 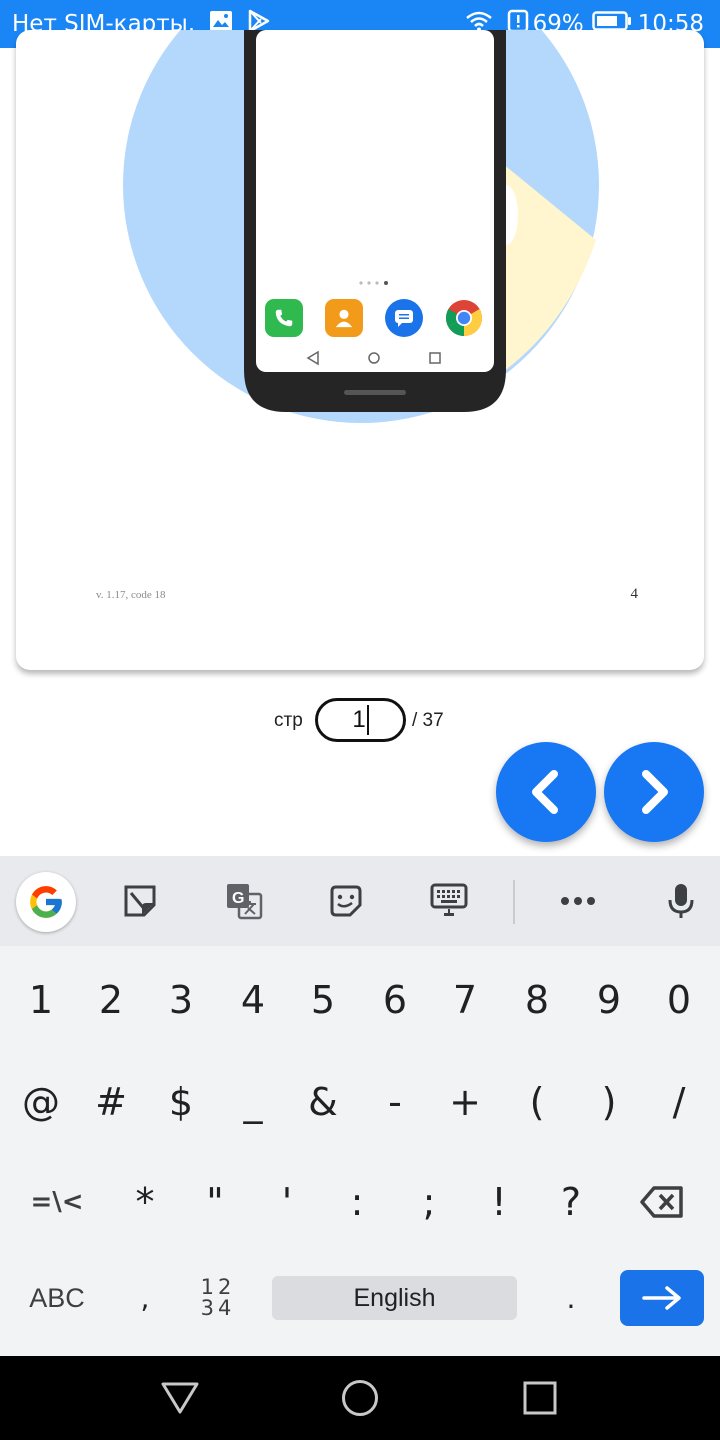 I want to click on key: ;, so click(x=429, y=1202).